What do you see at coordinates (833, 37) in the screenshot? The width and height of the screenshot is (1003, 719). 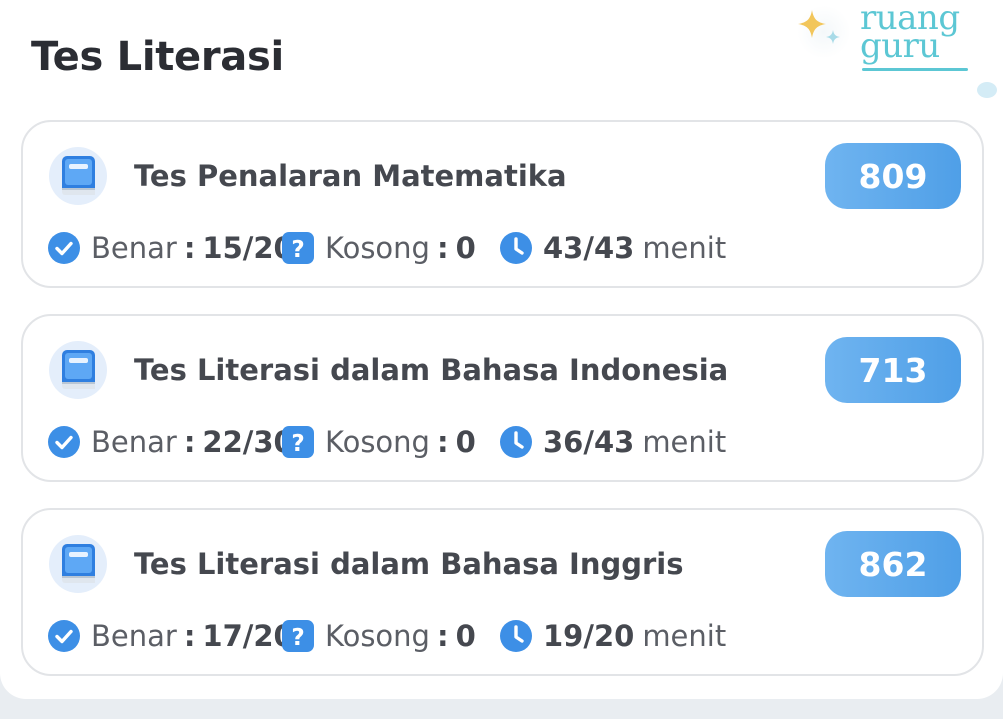 I see `sparkle-small-icon` at bounding box center [833, 37].